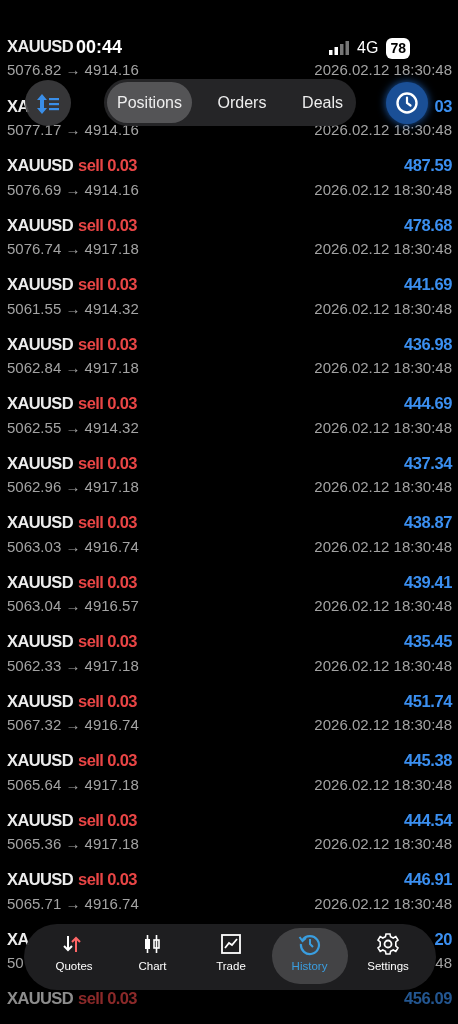 The height and width of the screenshot is (1024, 458). What do you see at coordinates (427, 165) in the screenshot?
I see `profit-text: 487.59` at bounding box center [427, 165].